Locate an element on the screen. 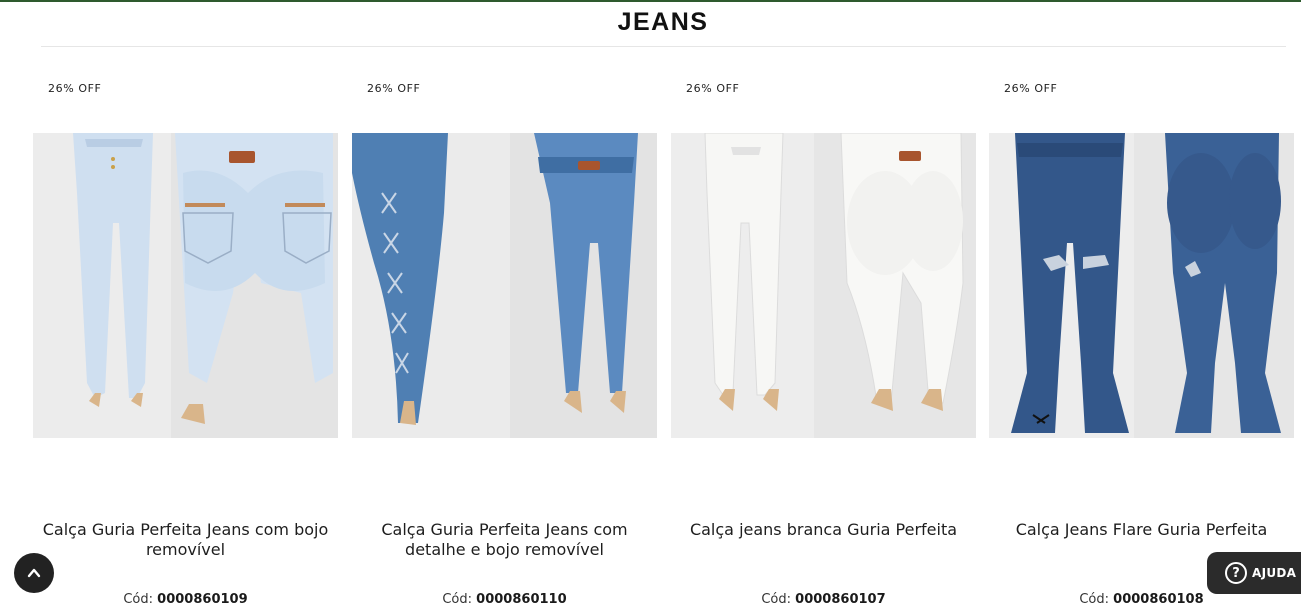 Image resolution: width=1301 pixels, height=611 pixels. chevron-up-icon is located at coordinates (34, 573).